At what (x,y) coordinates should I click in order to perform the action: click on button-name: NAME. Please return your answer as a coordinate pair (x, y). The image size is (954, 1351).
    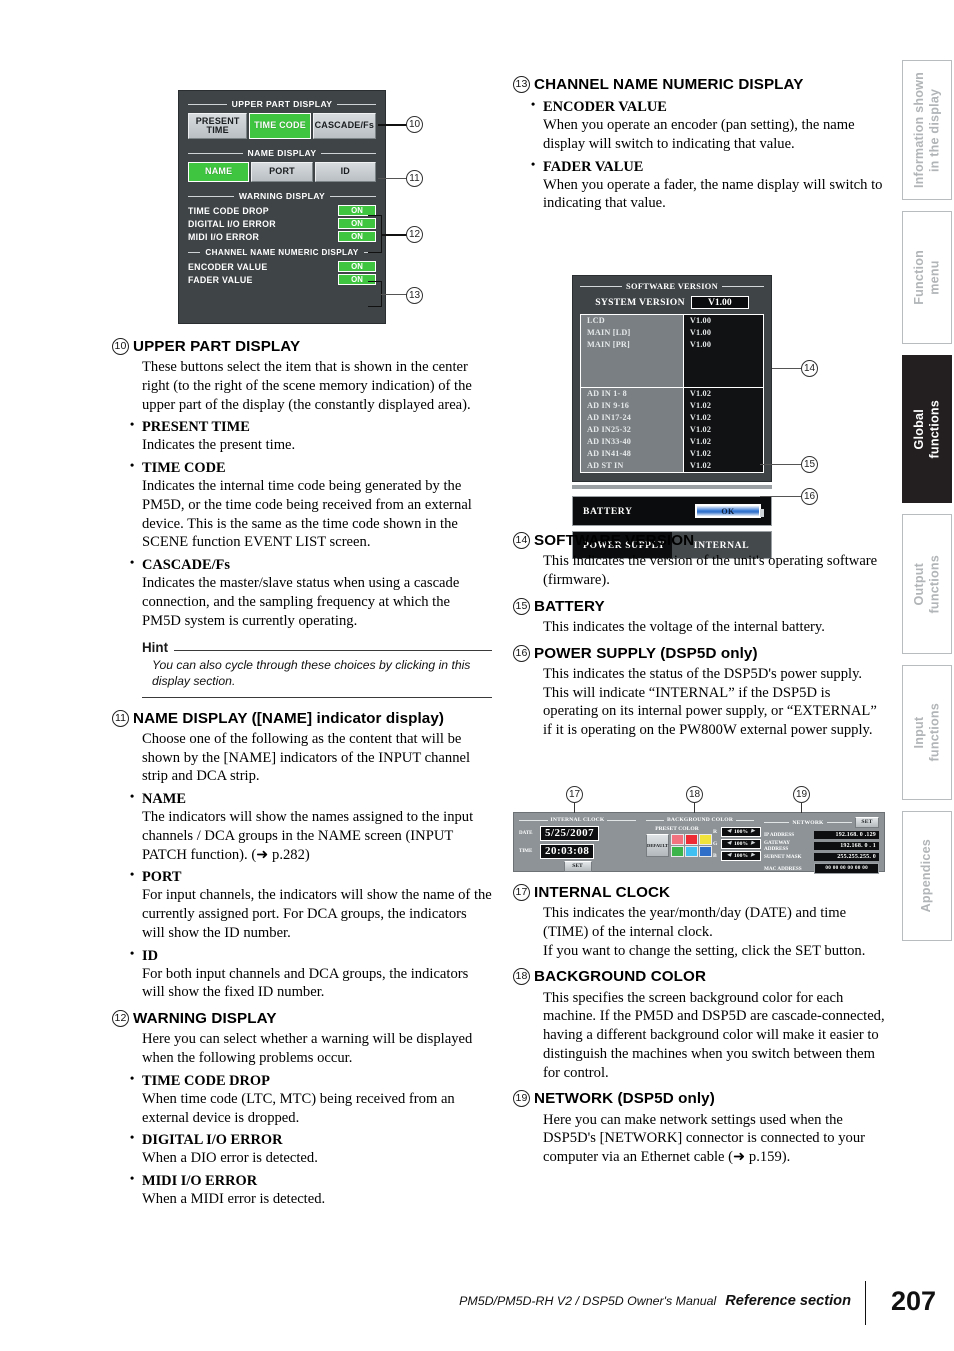
    Looking at the image, I should click on (219, 172).